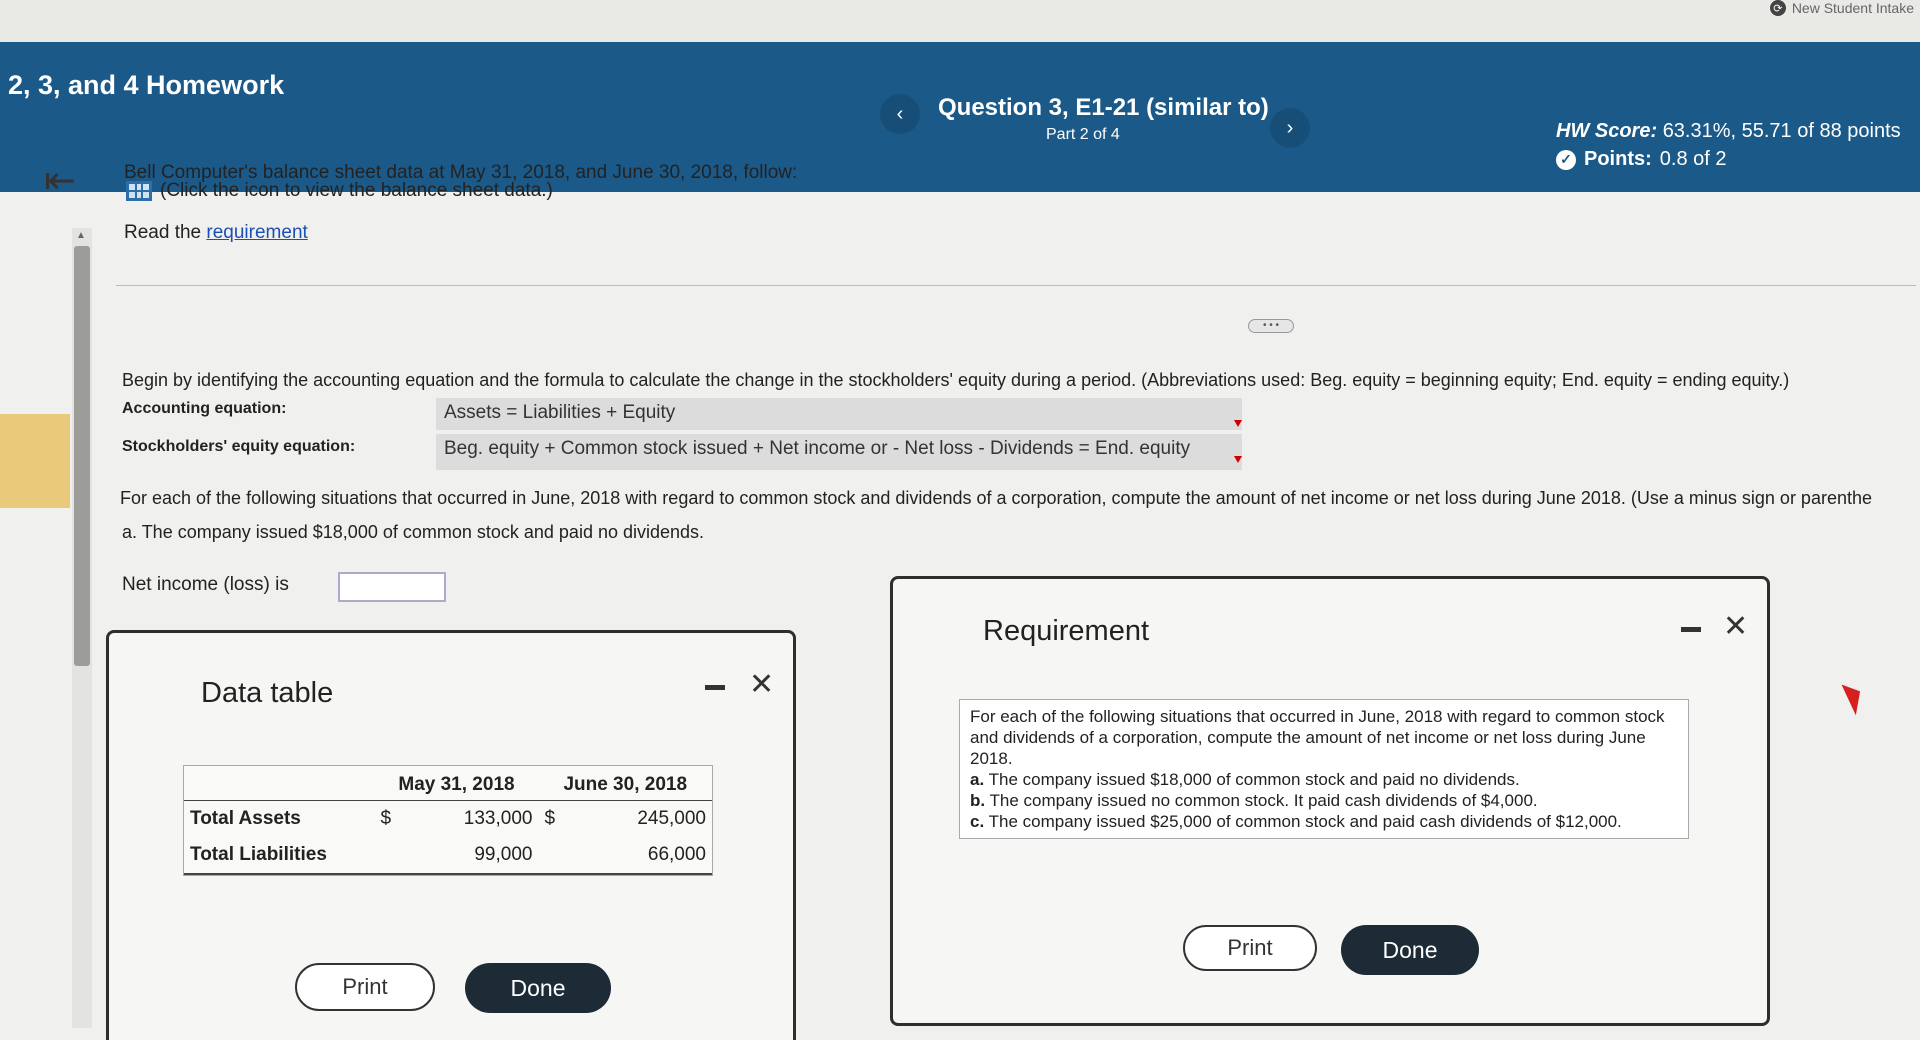 The width and height of the screenshot is (1920, 1040). What do you see at coordinates (279, 783) in the screenshot?
I see `col-header` at bounding box center [279, 783].